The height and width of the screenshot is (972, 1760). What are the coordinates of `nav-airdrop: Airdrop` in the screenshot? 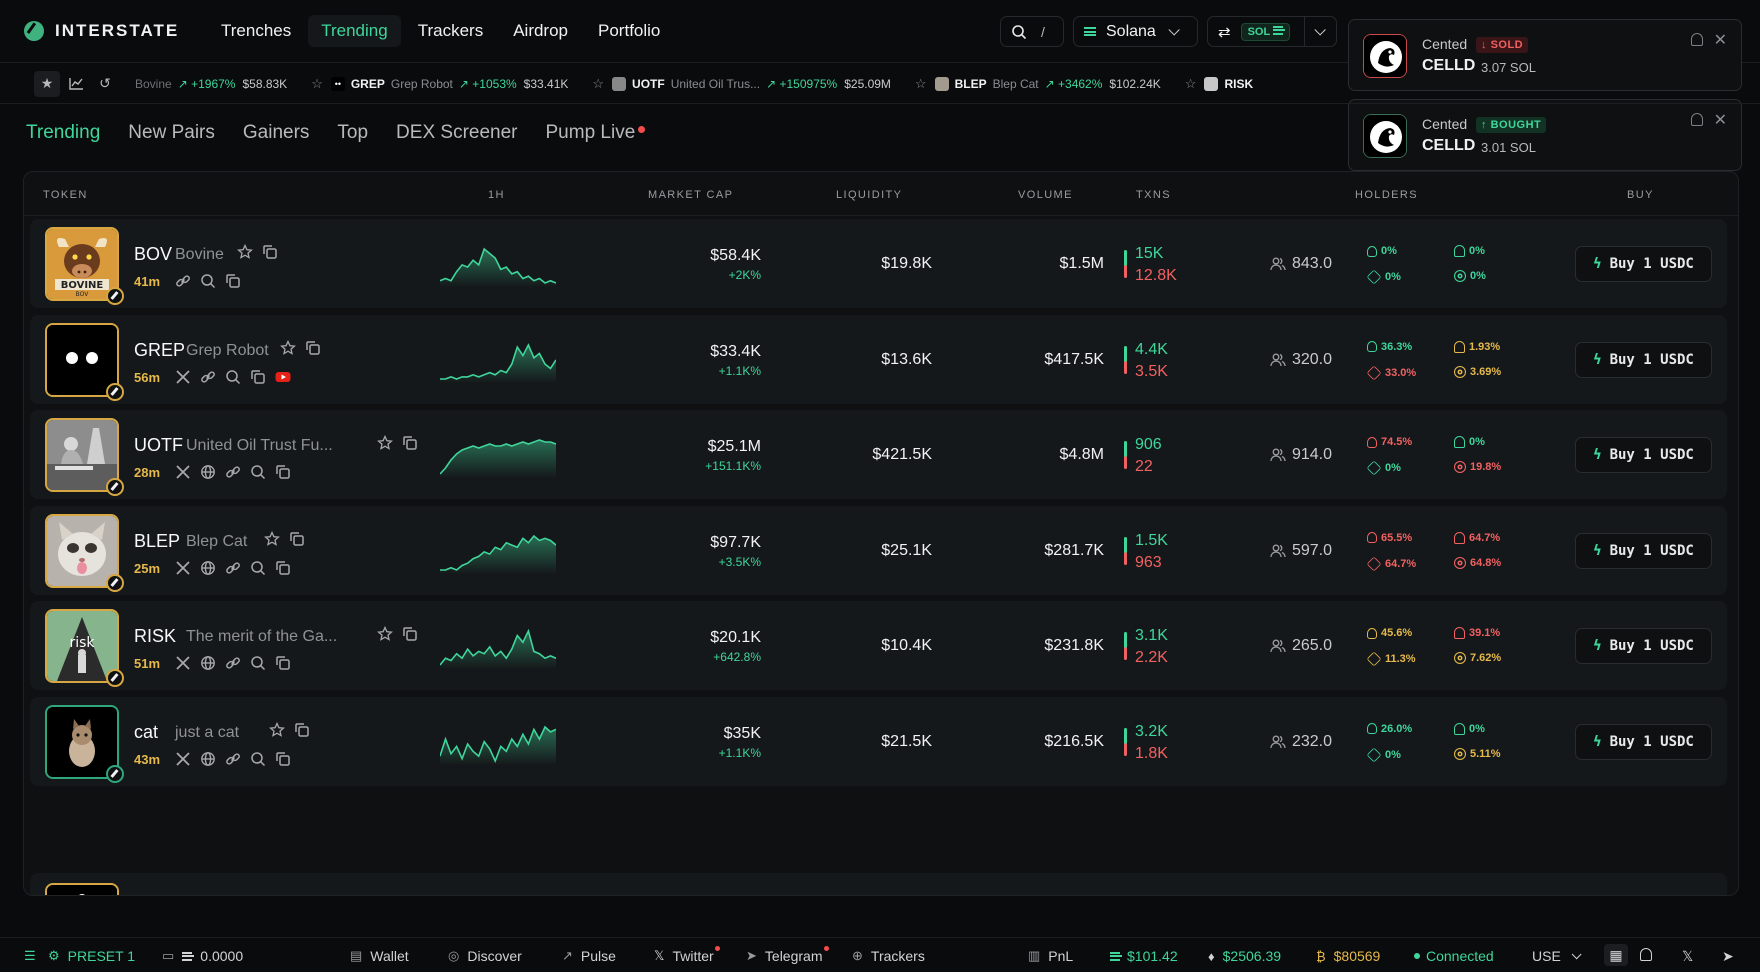 It's located at (540, 31).